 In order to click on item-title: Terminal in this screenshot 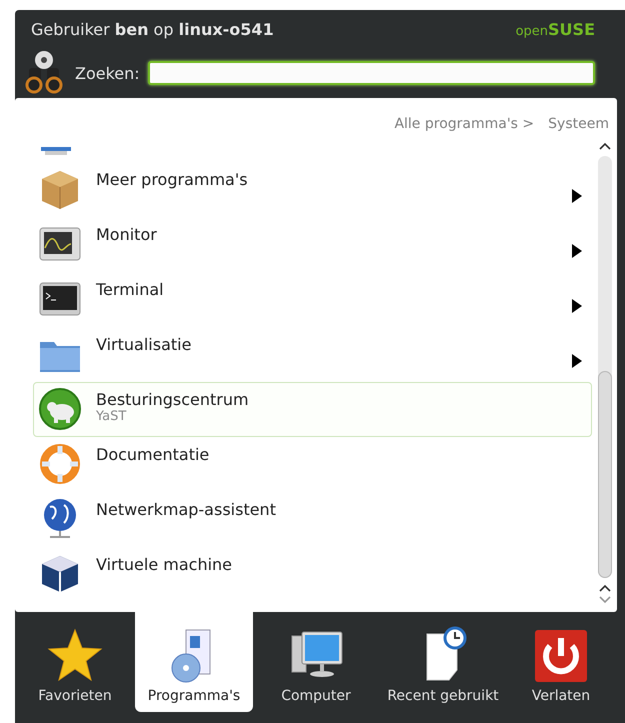, I will do `click(130, 289)`.